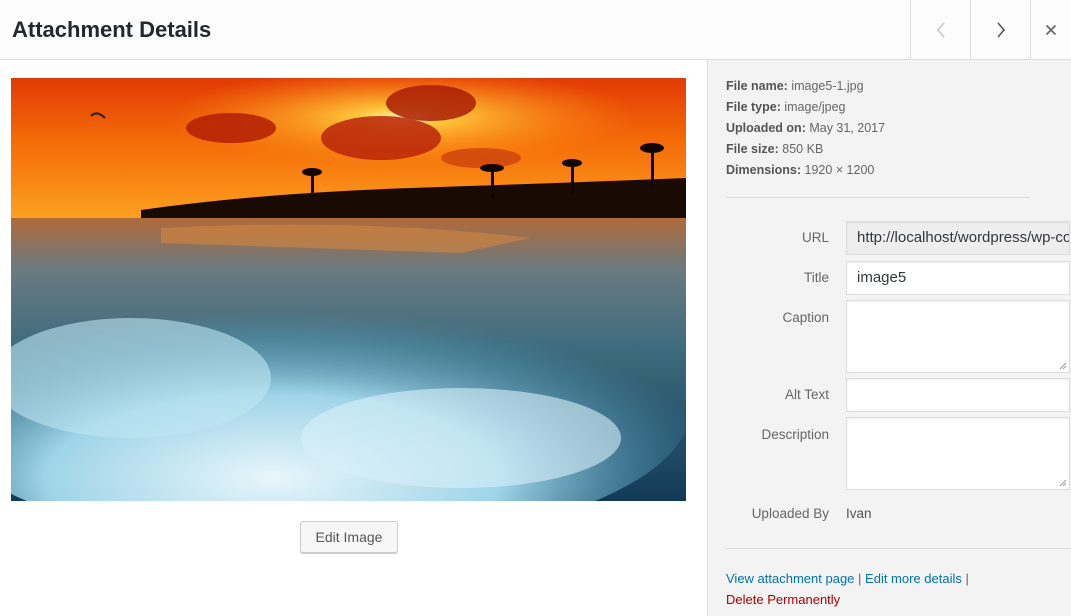 The image size is (1071, 616). Describe the element at coordinates (958, 336) in the screenshot. I see `caption-field` at that location.